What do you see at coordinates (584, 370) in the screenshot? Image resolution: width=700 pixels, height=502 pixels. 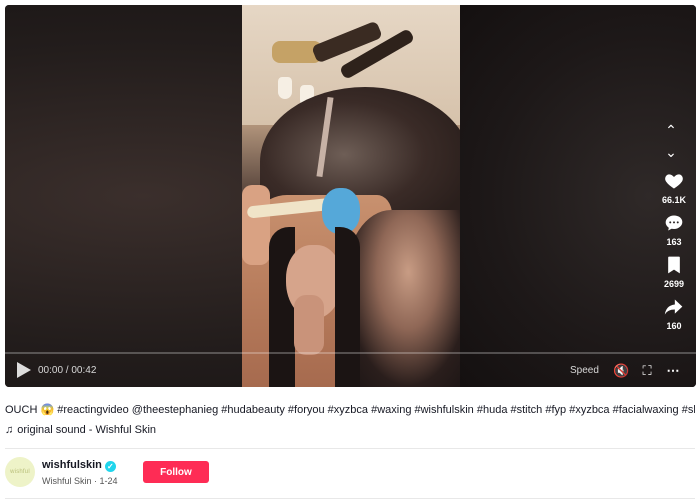 I see `speed-button: Speed` at bounding box center [584, 370].